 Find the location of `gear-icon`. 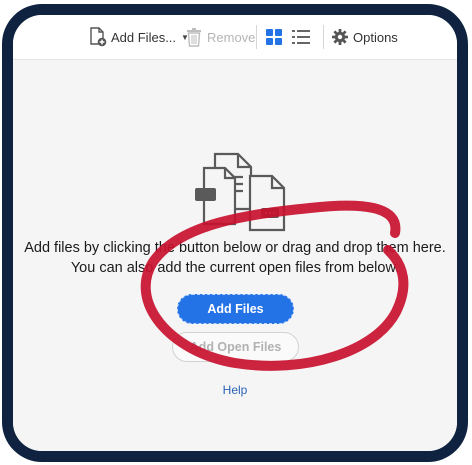

gear-icon is located at coordinates (340, 37).